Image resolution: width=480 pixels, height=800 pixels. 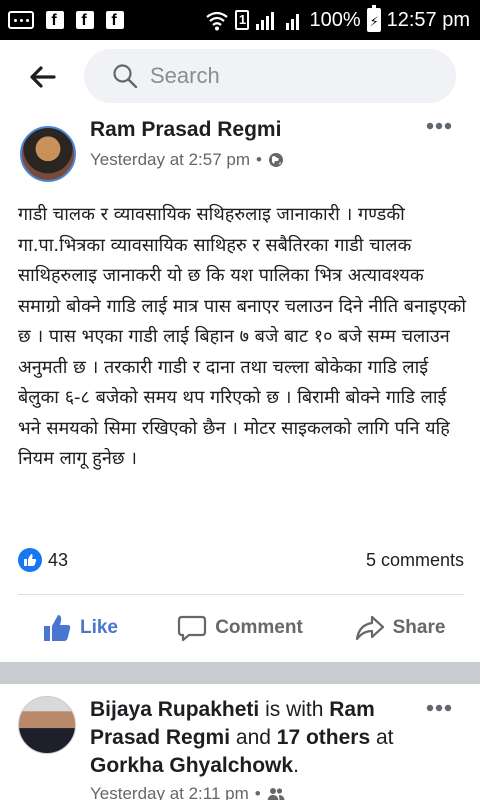 I want to click on search-placeholder: Search, so click(x=185, y=75).